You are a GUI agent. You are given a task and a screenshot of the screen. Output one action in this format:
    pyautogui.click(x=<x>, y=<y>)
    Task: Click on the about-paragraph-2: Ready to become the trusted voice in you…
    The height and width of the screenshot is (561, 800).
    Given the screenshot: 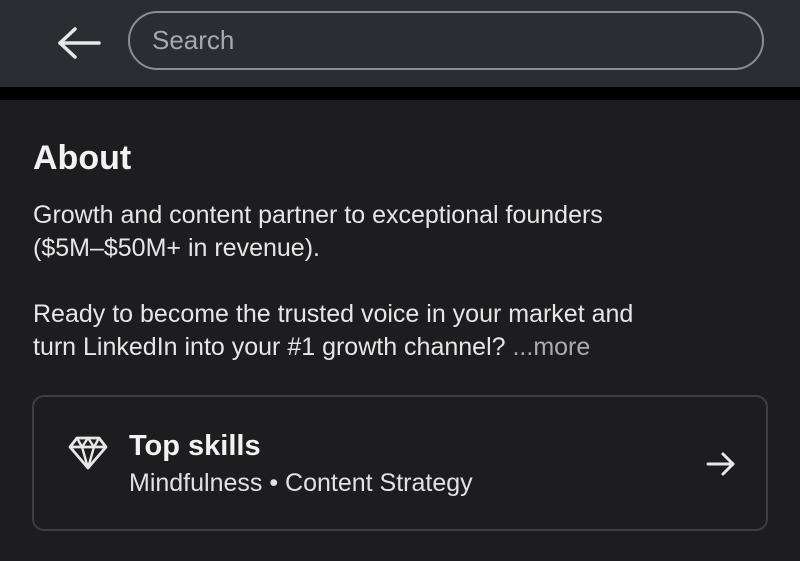 What is the action you would take?
    pyautogui.click(x=403, y=331)
    